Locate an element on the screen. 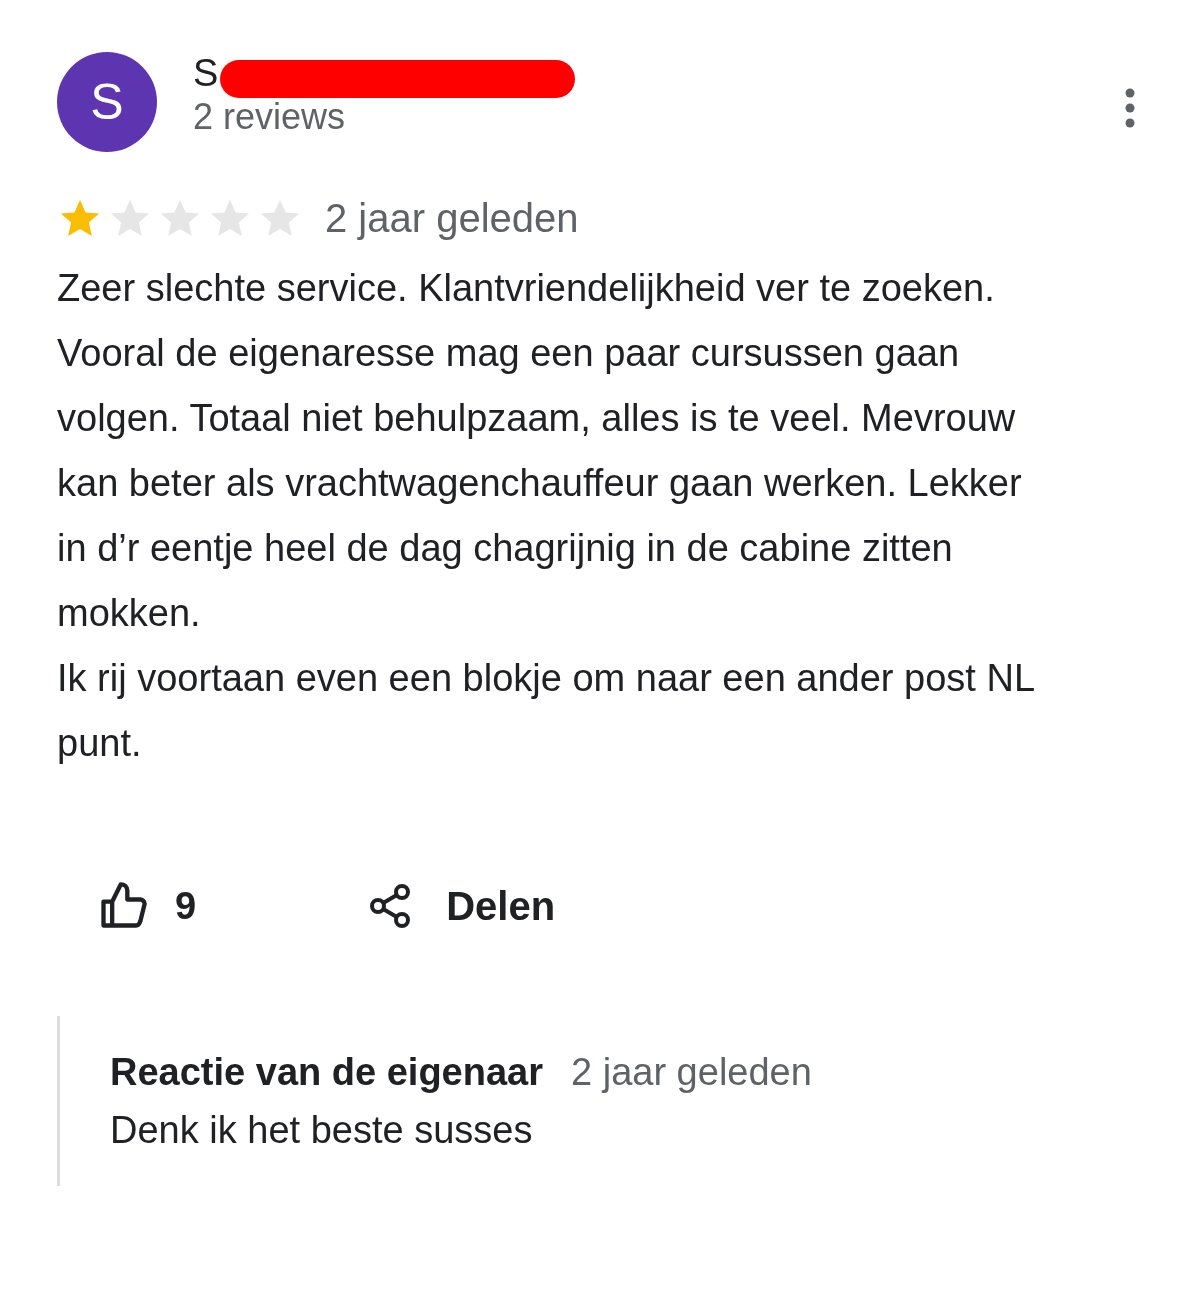 The height and width of the screenshot is (1315, 1200). reply-text: Denk ik het beste susses is located at coordinates (322, 1130).